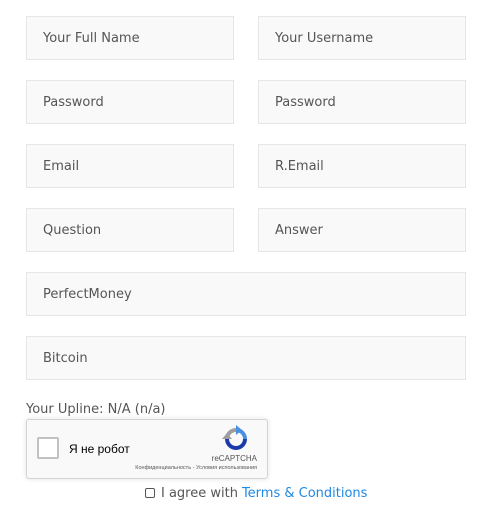 The width and height of the screenshot is (493, 508). Describe the element at coordinates (362, 102) in the screenshot. I see `password-confirm-input` at that location.